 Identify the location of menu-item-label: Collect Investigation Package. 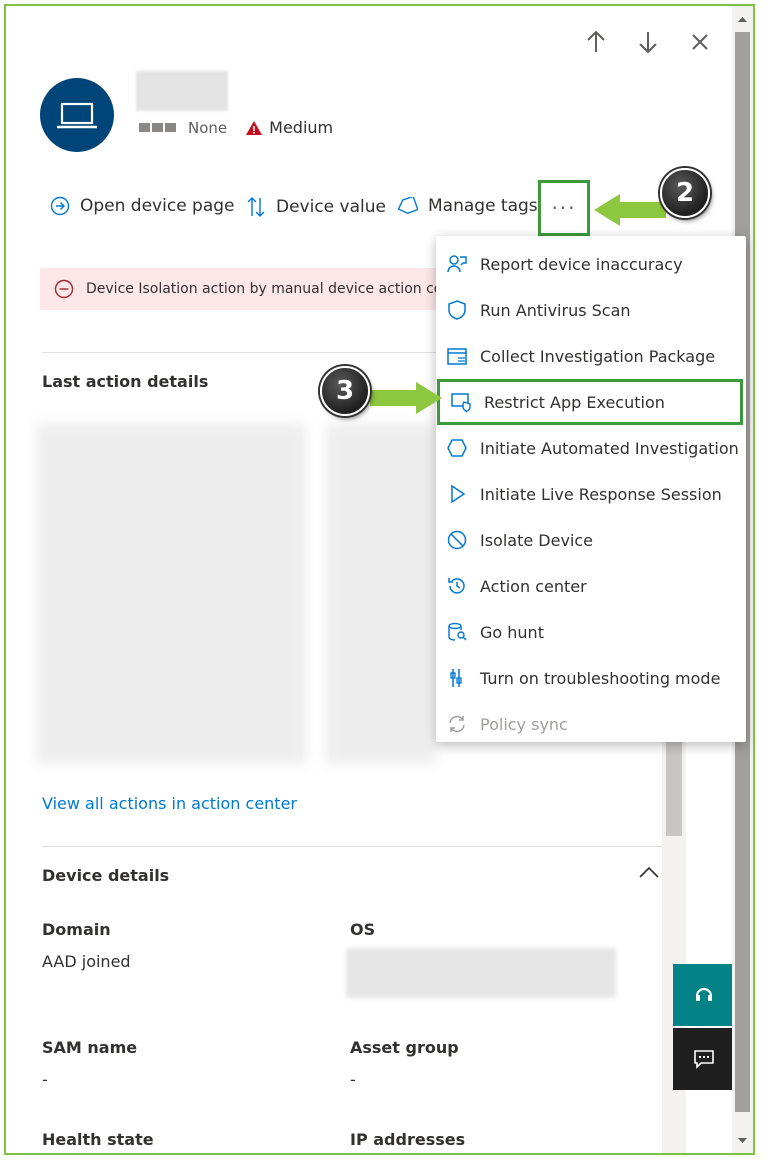
(598, 356).